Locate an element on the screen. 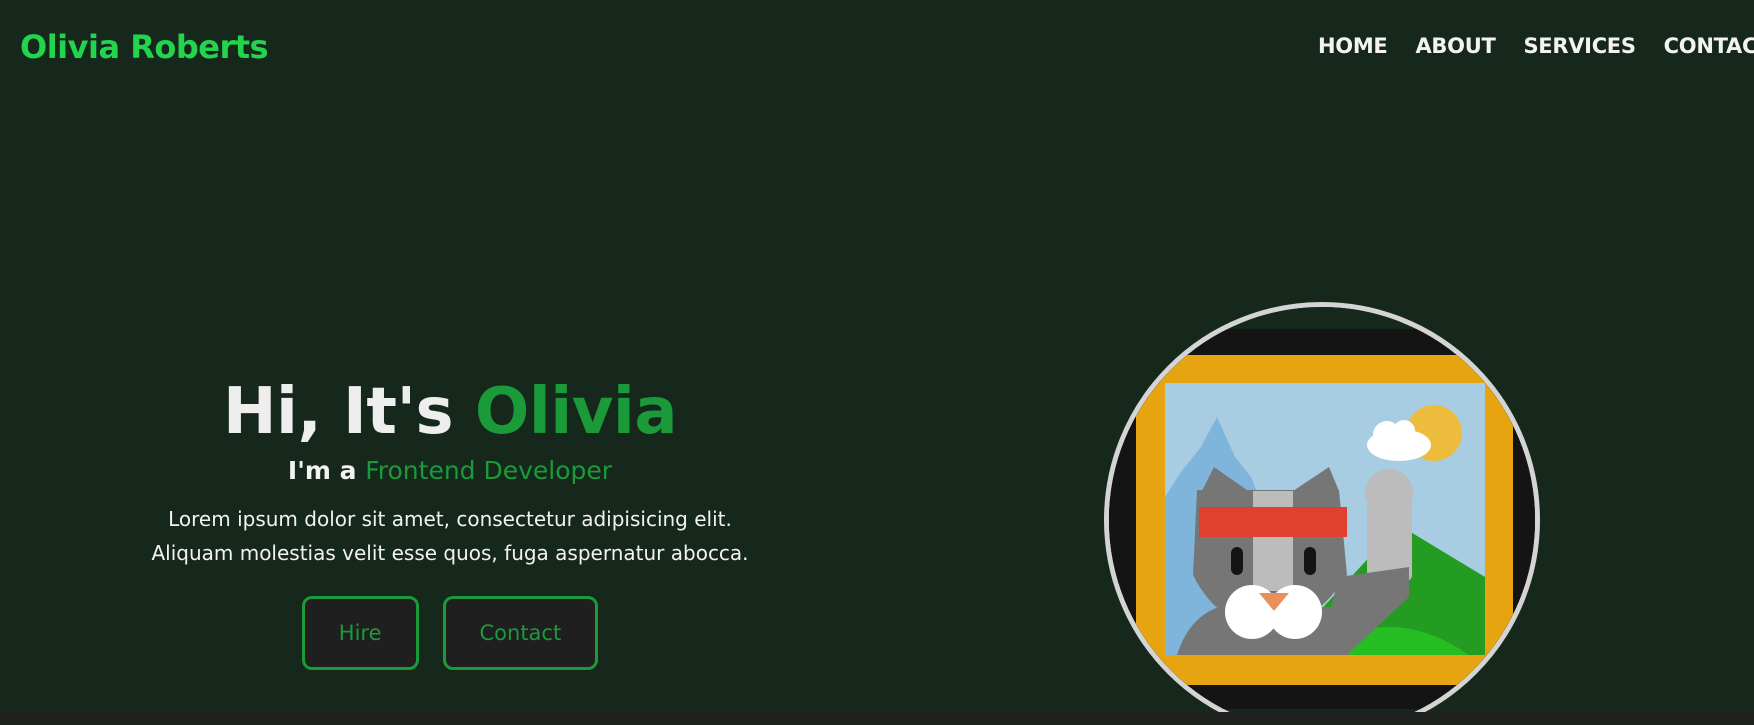  profile-avatar is located at coordinates (1322, 513).